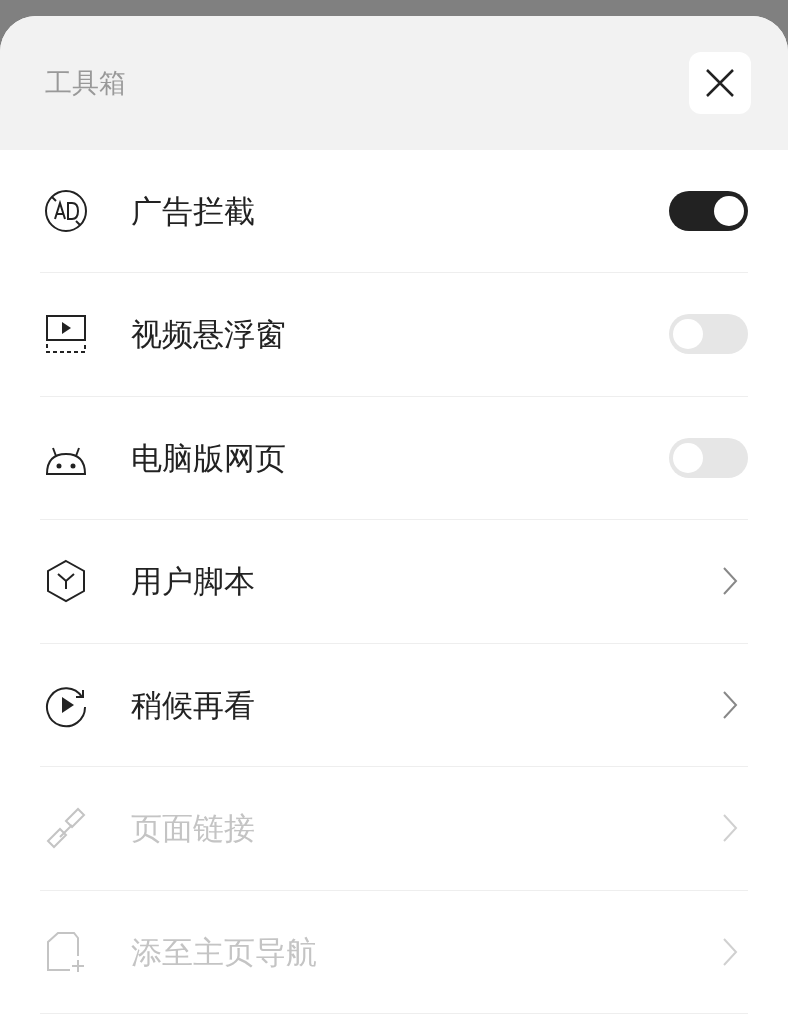  I want to click on menu-row: 稍候再看, so click(394, 705).